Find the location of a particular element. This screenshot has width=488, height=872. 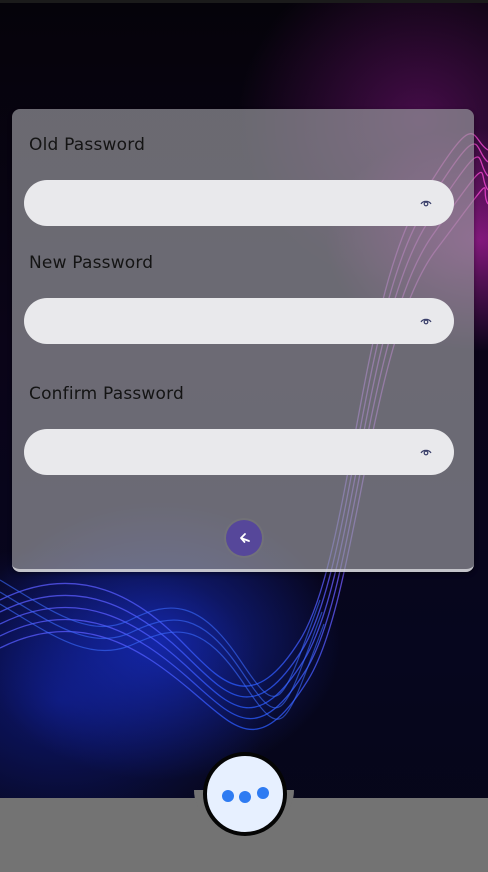

arrow-left-icon is located at coordinates (245, 538).